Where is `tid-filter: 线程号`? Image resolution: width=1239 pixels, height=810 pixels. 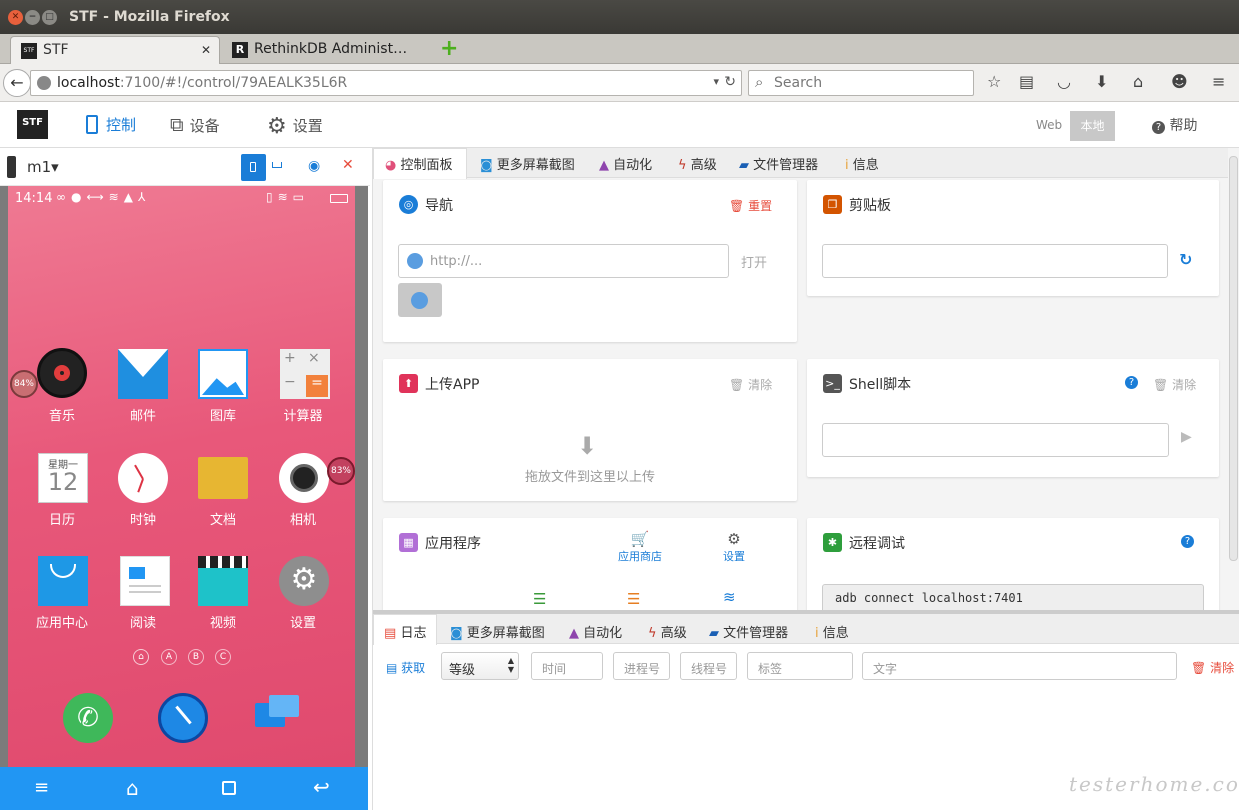
tid-filter: 线程号 is located at coordinates (708, 666).